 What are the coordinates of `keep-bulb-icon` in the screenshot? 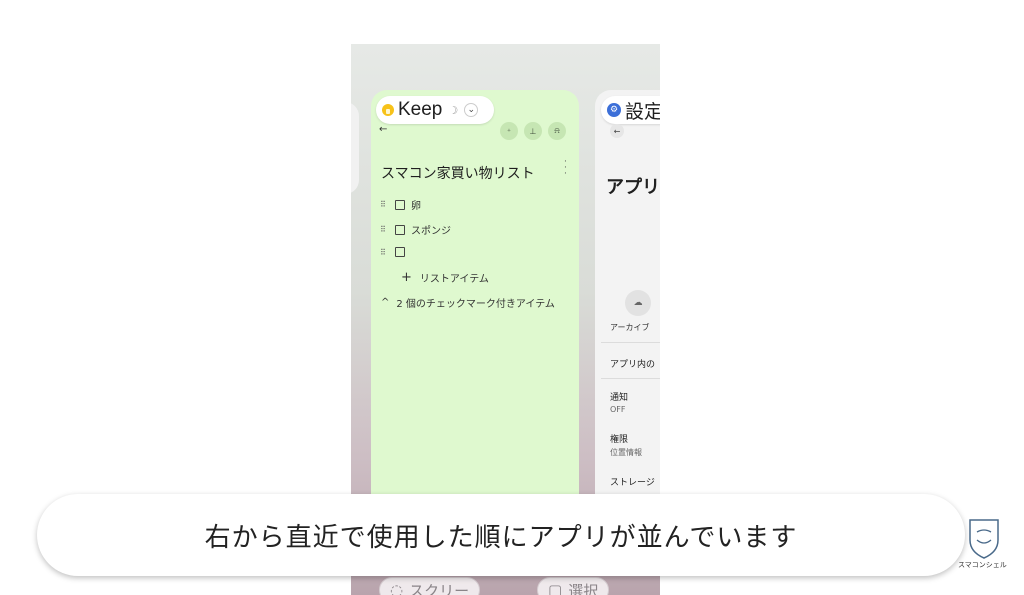 It's located at (388, 110).